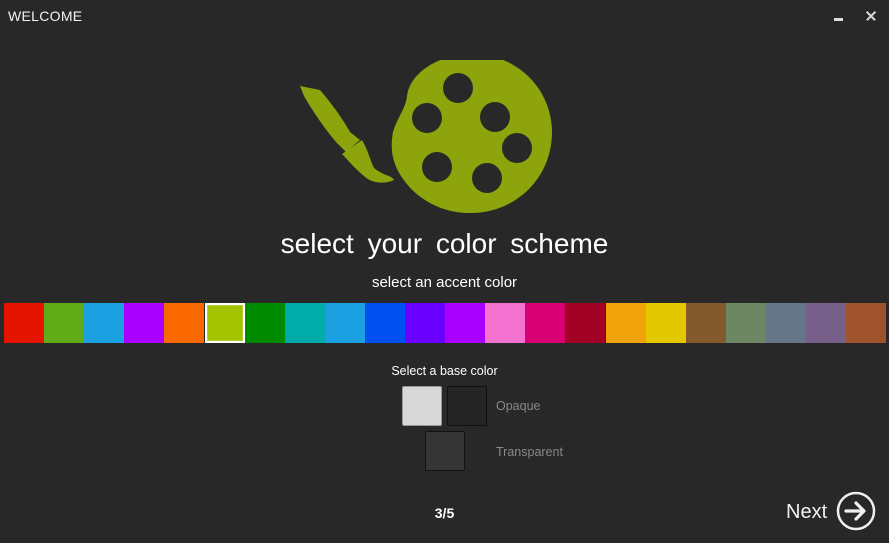  I want to click on palette-brush-icon, so click(425, 137).